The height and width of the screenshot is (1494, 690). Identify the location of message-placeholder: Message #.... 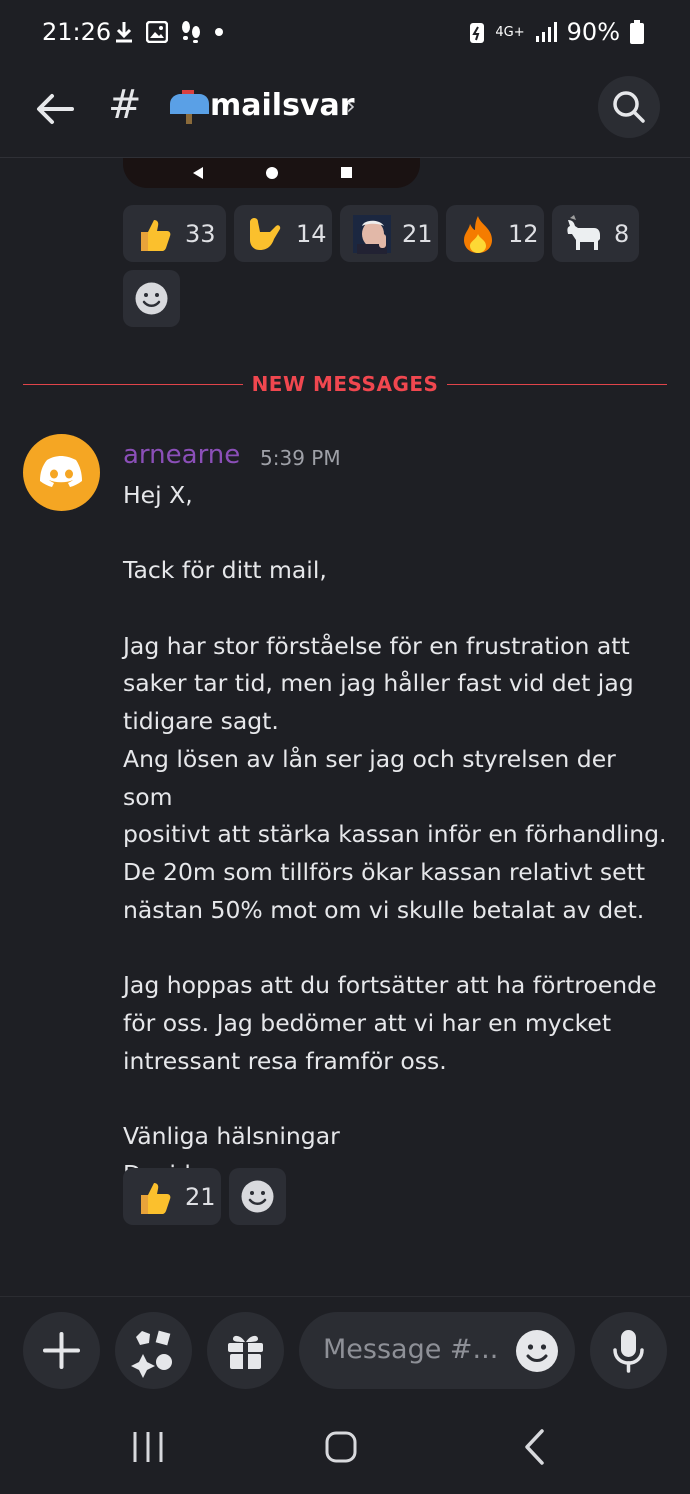
(411, 1349).